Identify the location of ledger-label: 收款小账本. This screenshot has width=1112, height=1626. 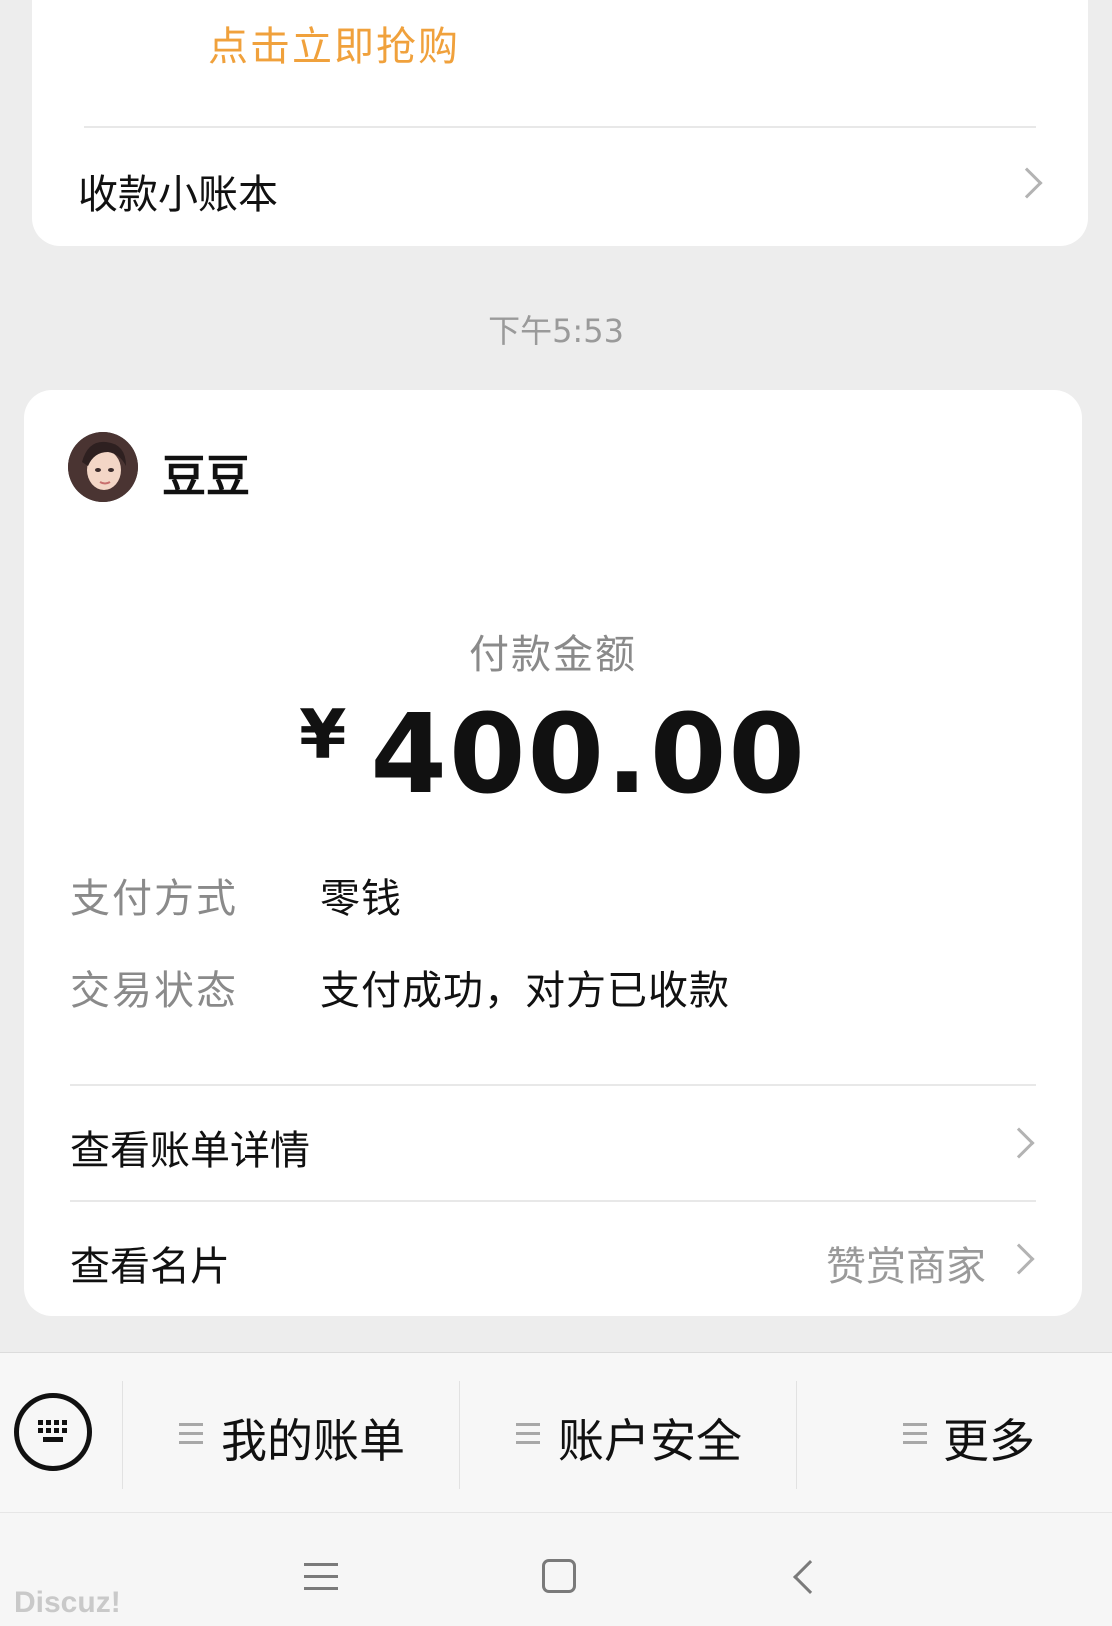
(178, 195).